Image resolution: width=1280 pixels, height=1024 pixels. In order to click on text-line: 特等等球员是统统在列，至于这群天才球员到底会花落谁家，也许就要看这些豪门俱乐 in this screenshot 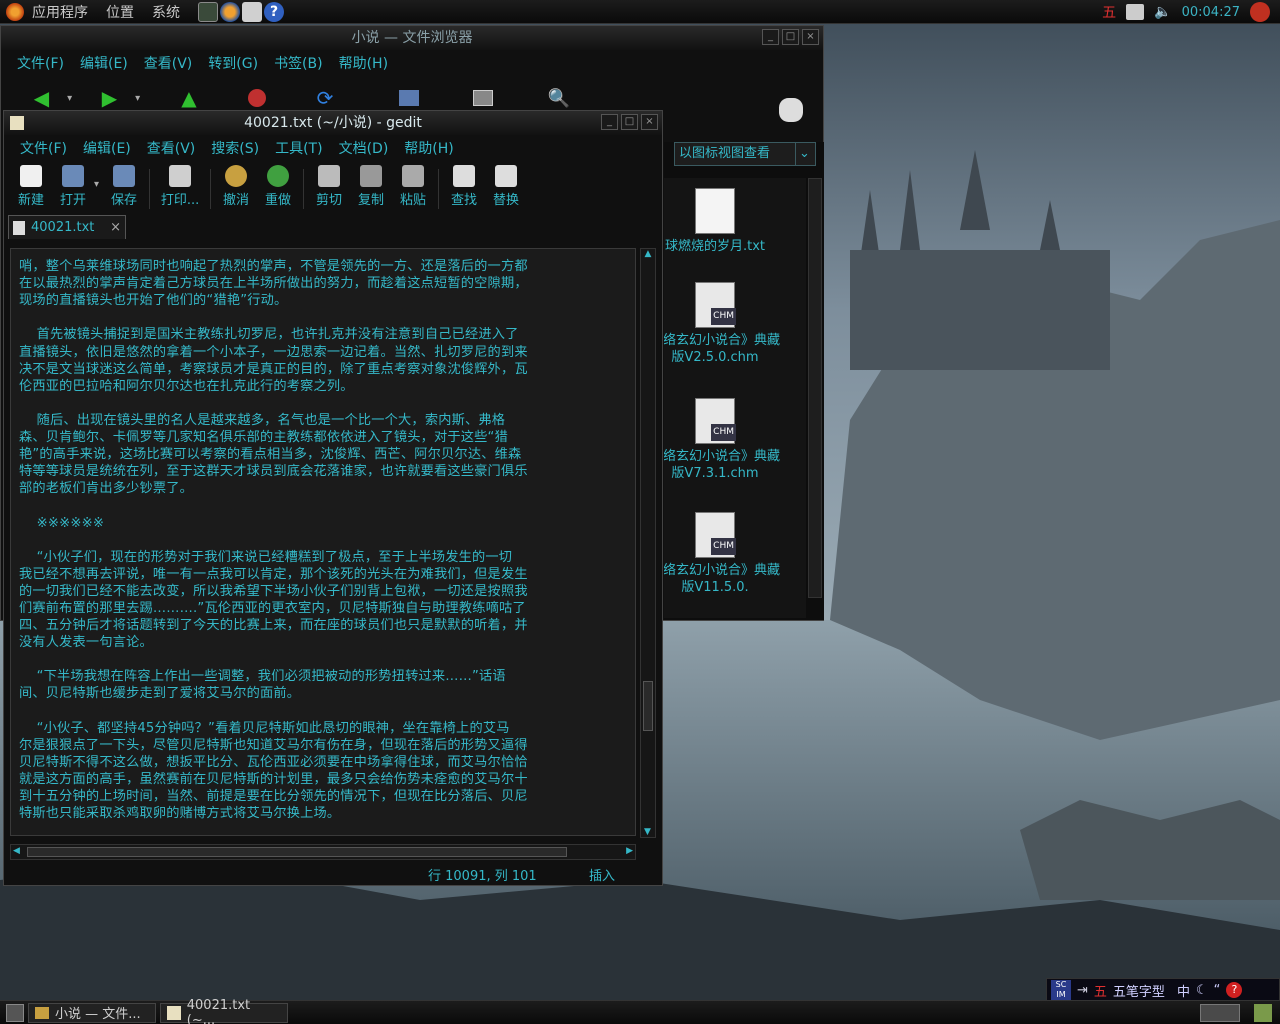, I will do `click(273, 472)`.